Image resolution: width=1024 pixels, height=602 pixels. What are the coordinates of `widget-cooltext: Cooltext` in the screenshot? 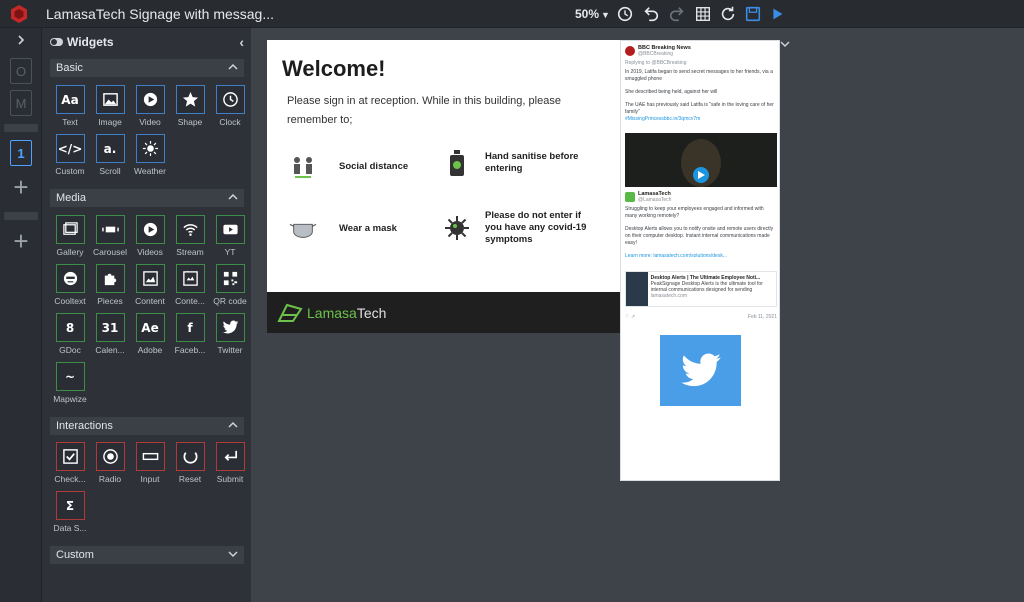 It's located at (70, 288).